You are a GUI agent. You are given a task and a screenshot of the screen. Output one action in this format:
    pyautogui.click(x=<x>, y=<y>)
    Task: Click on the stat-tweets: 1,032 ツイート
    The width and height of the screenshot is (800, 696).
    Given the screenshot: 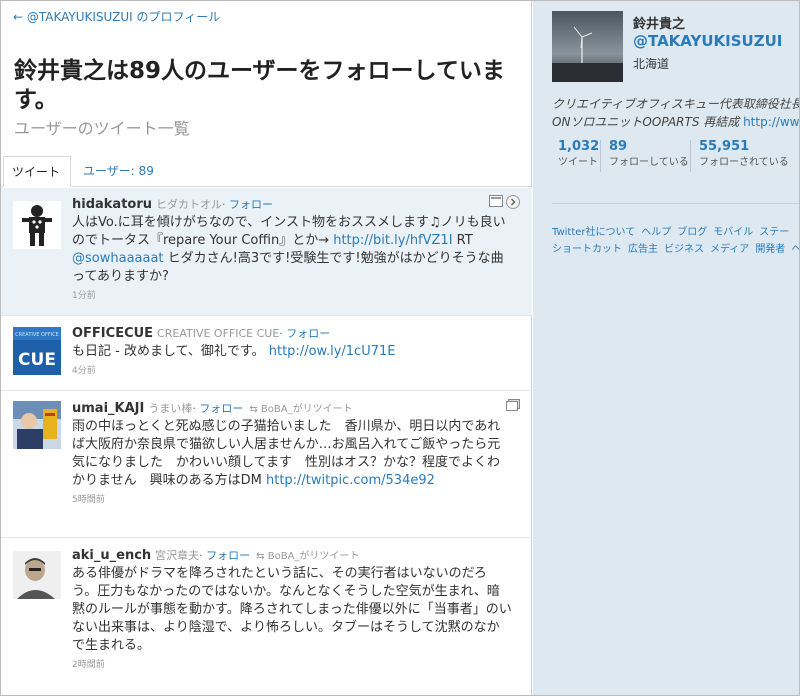 What is the action you would take?
    pyautogui.click(x=578, y=156)
    